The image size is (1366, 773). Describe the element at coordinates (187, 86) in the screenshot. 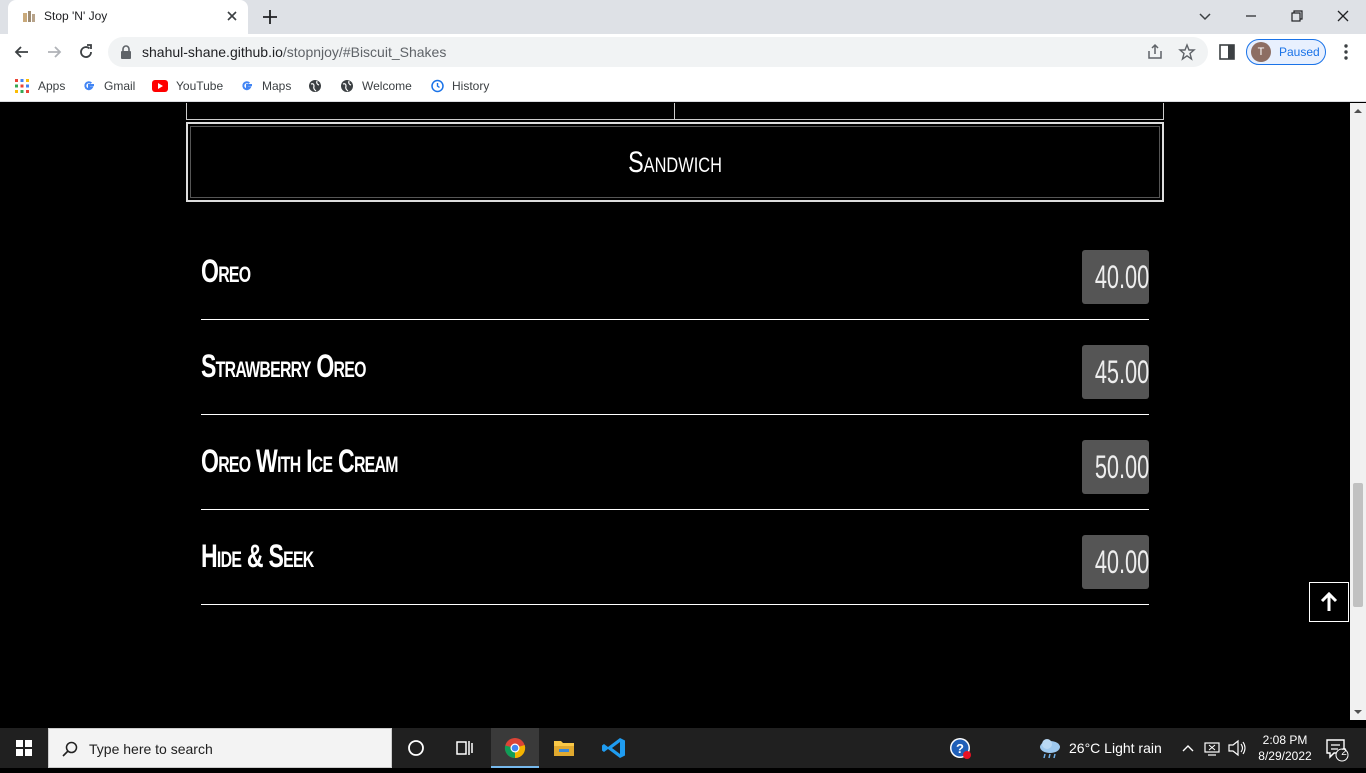

I see `bookmark-youtube: YouTube` at that location.